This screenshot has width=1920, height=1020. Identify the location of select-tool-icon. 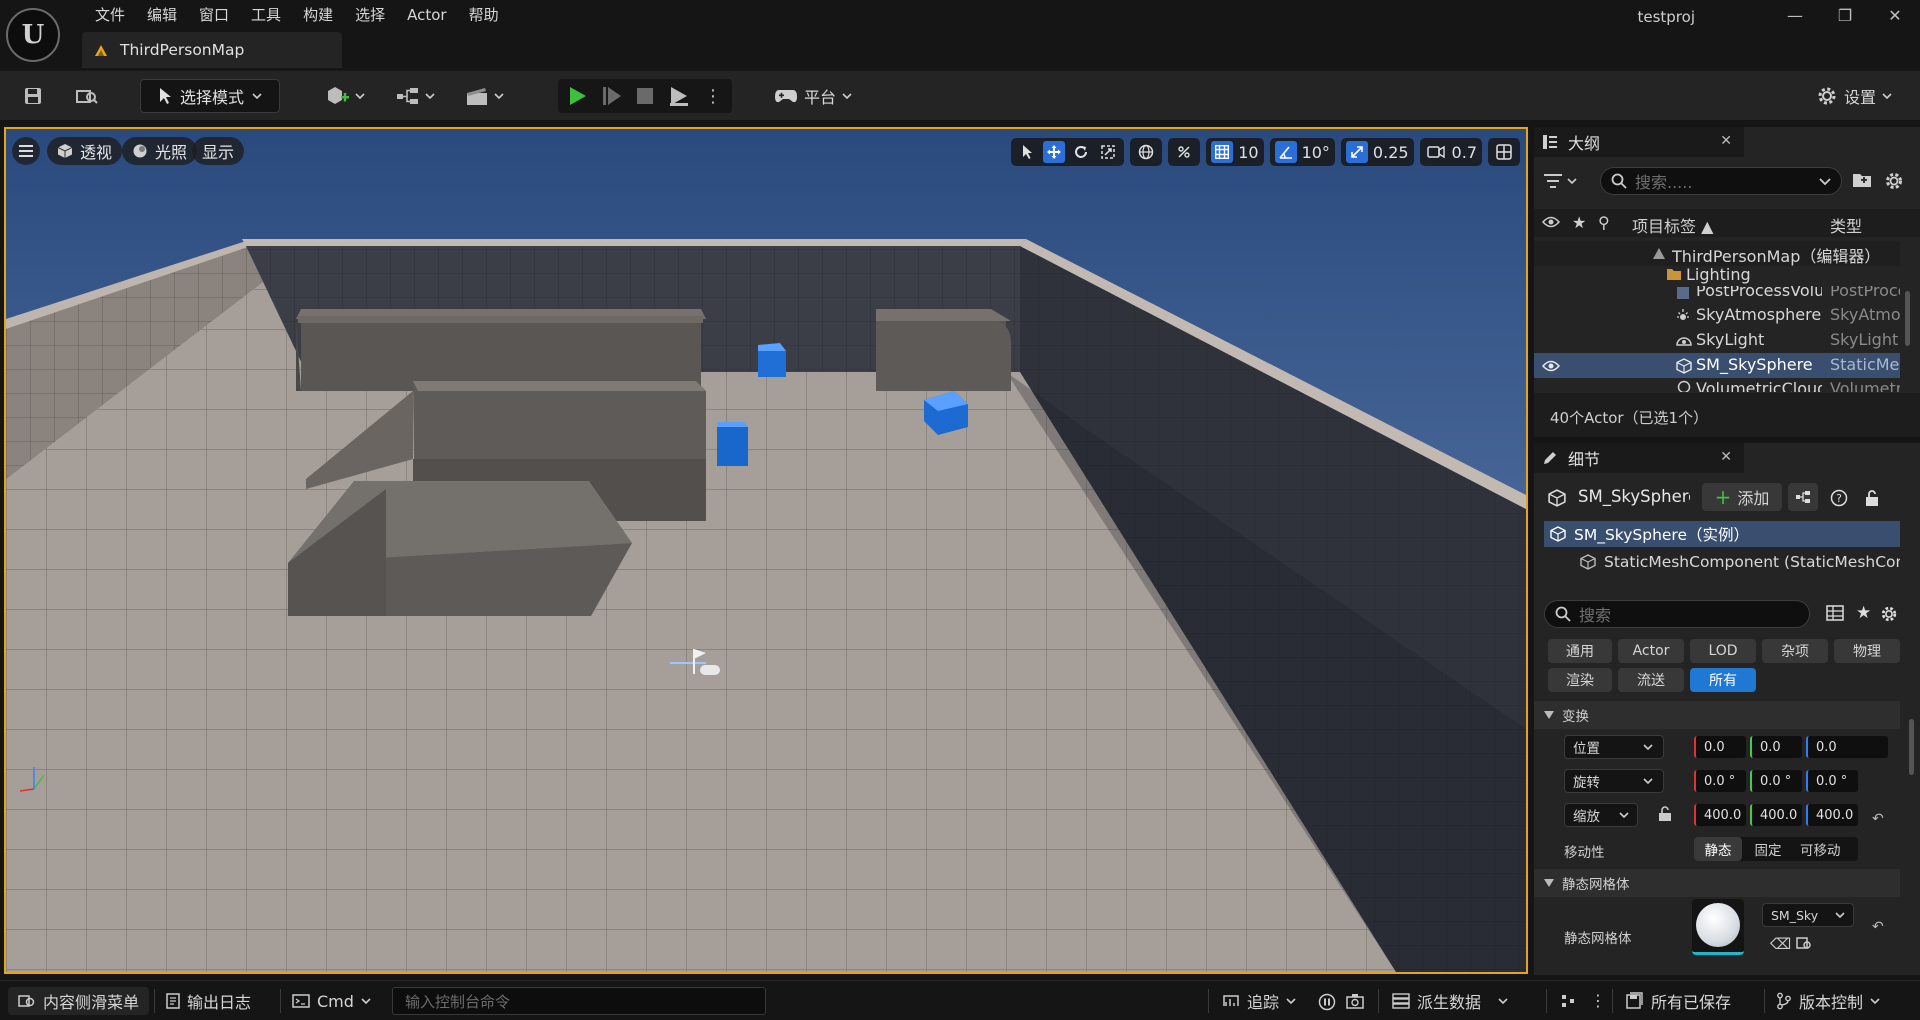
(1027, 152).